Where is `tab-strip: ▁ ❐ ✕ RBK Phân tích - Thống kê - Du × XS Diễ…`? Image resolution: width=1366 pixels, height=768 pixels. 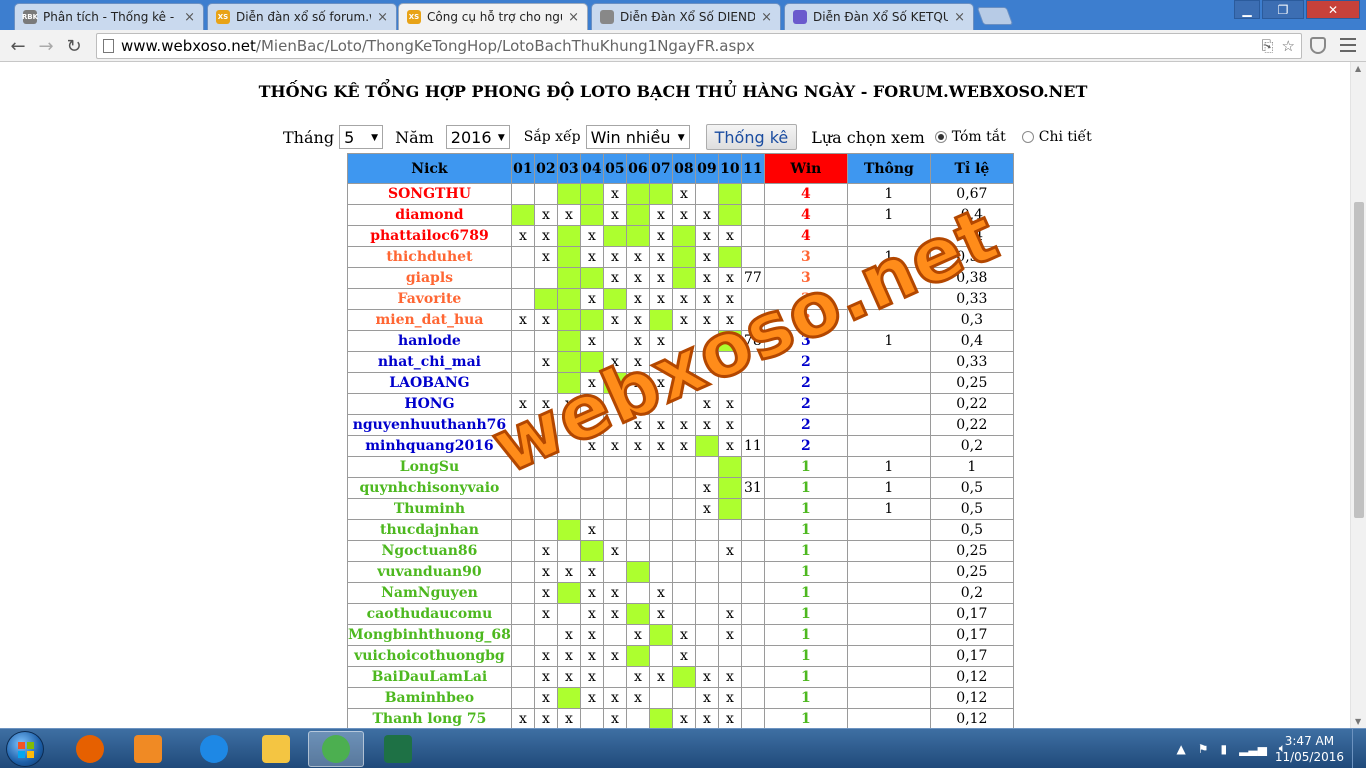
tab-strip: ▁ ❐ ✕ RBK Phân tích - Thống kê - Du × XS Diễ… is located at coordinates (683, 15).